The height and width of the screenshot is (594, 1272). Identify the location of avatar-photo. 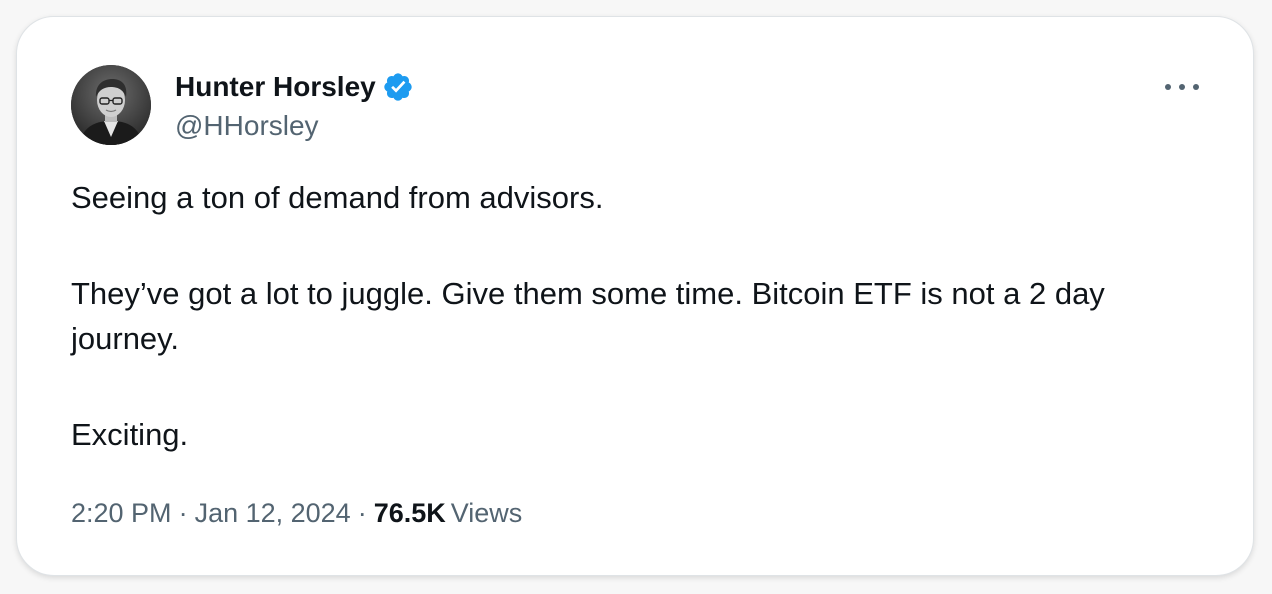
(111, 105).